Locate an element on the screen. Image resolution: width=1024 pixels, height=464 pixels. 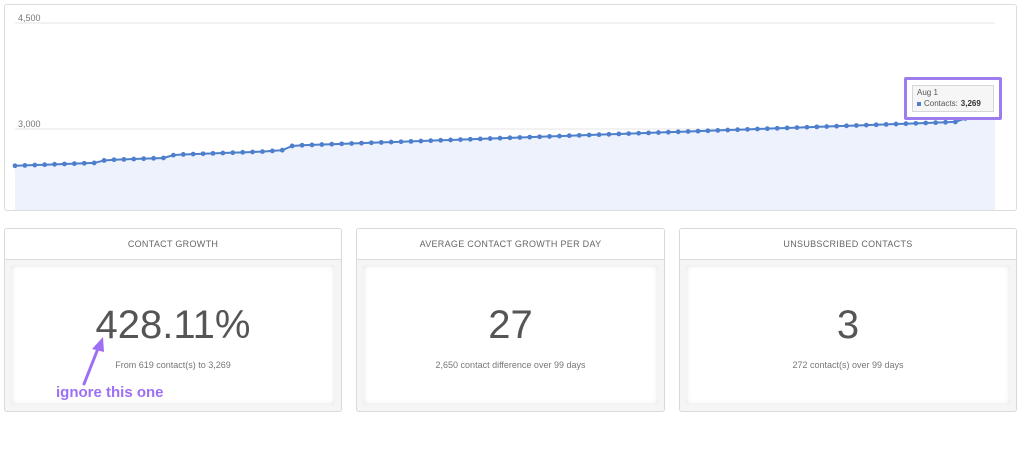
card-body: 3 272 contact(s) over 99 days is located at coordinates (848, 335).